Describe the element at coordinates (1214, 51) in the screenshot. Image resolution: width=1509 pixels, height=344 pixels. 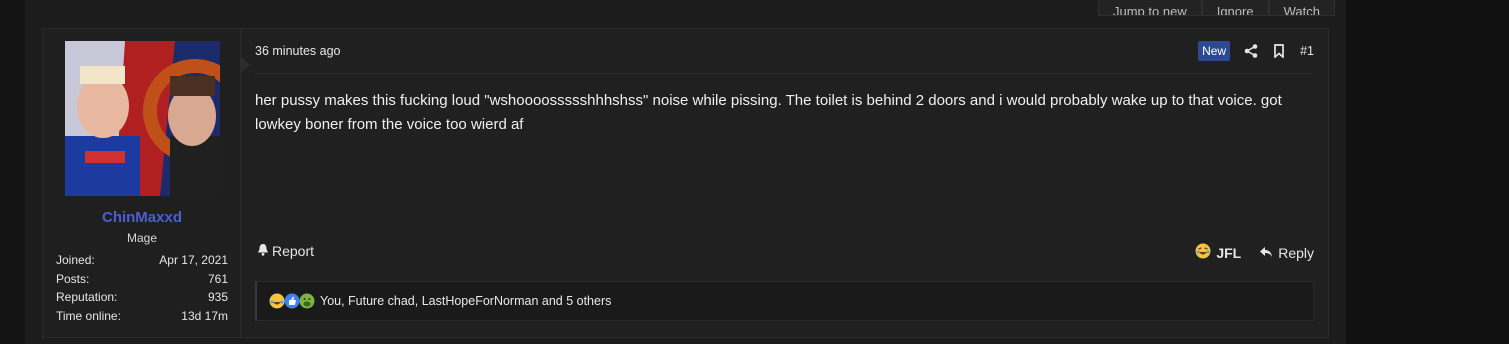
I see `new-badge: New` at that location.